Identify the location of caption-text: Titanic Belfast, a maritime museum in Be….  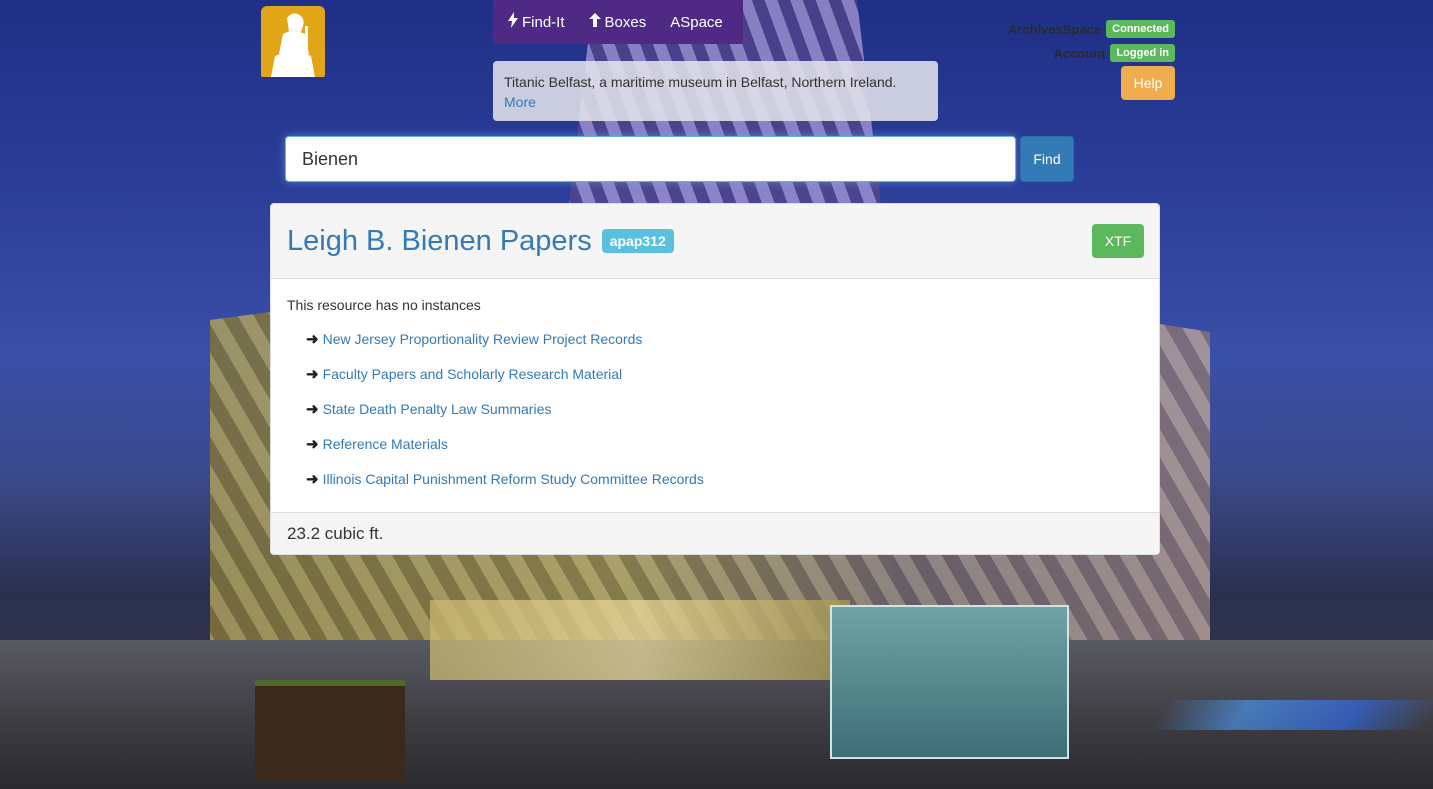
(700, 82).